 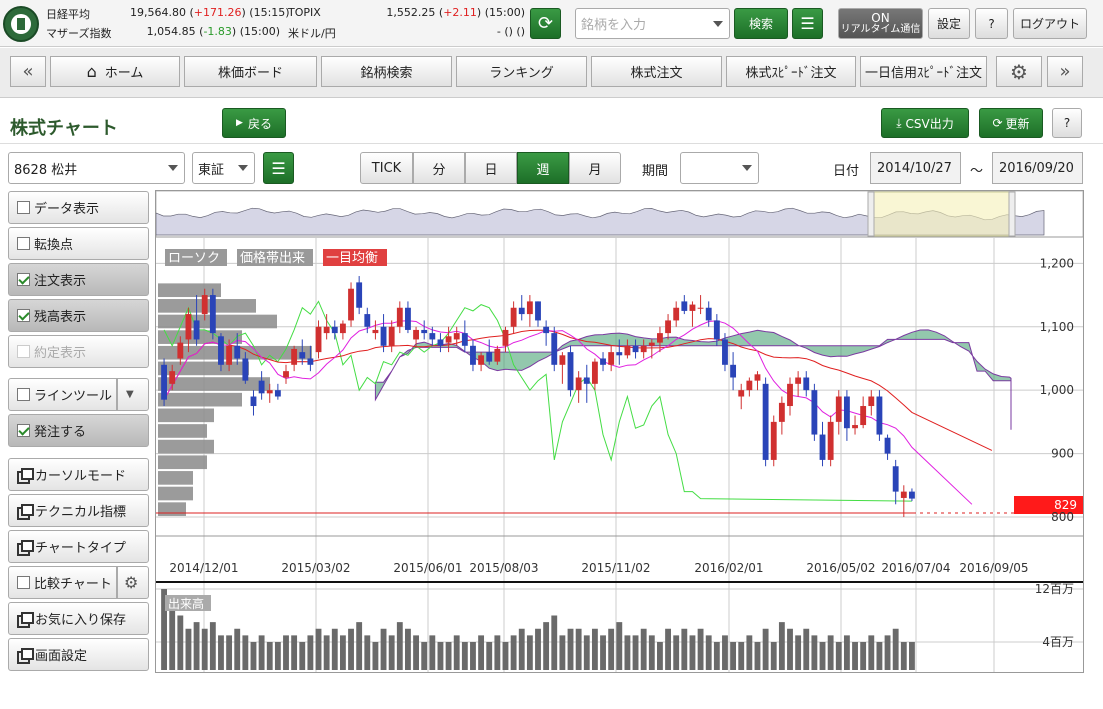 What do you see at coordinates (115, 71) in the screenshot?
I see `nav-tab-home: ⌂ ホーム` at bounding box center [115, 71].